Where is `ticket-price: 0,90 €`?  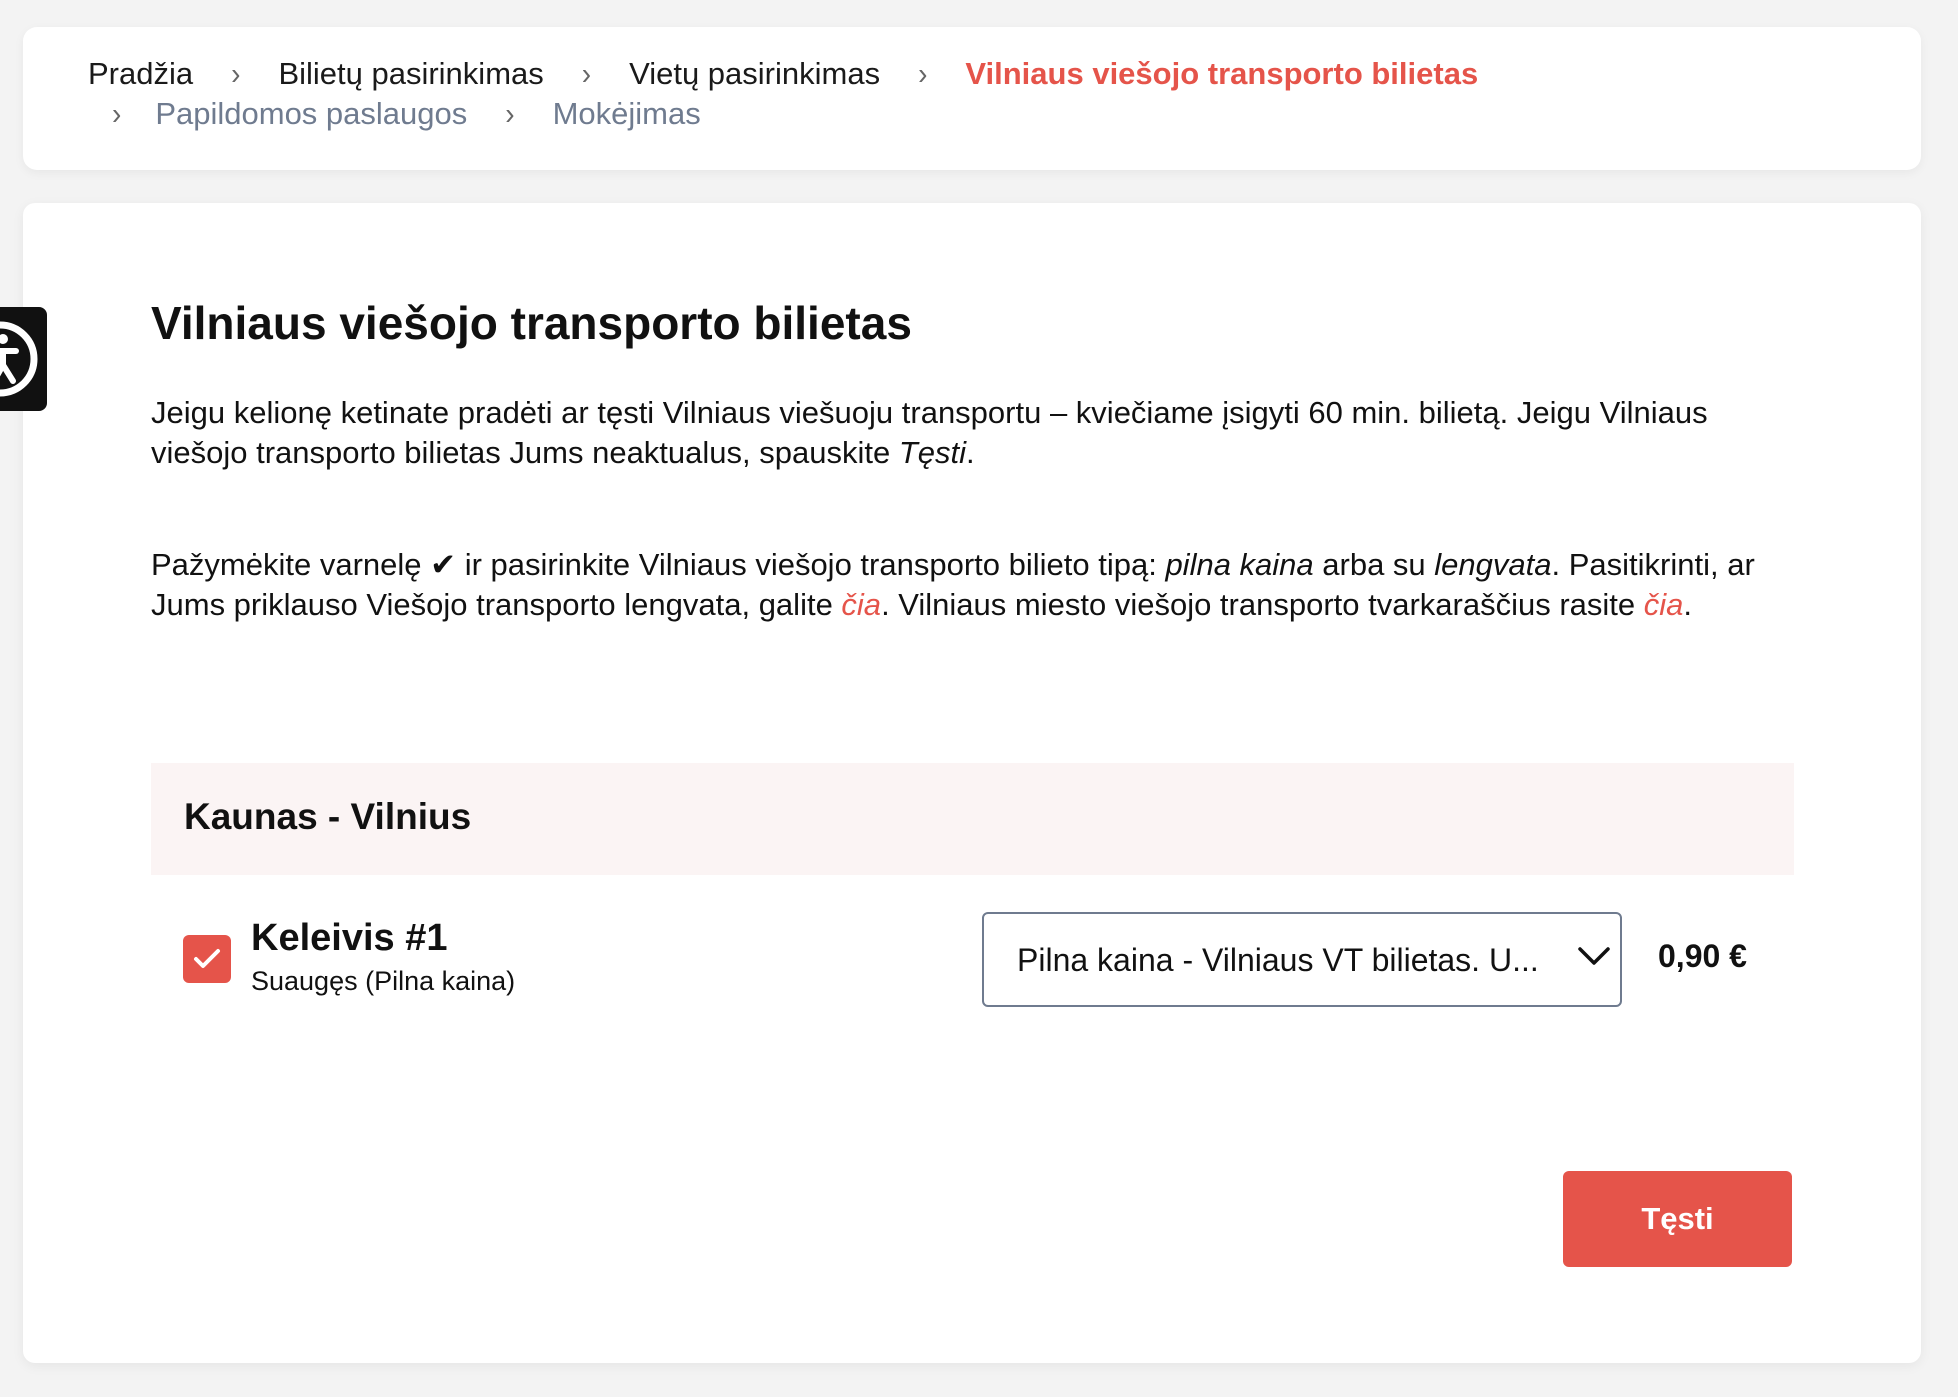 ticket-price: 0,90 € is located at coordinates (1702, 956).